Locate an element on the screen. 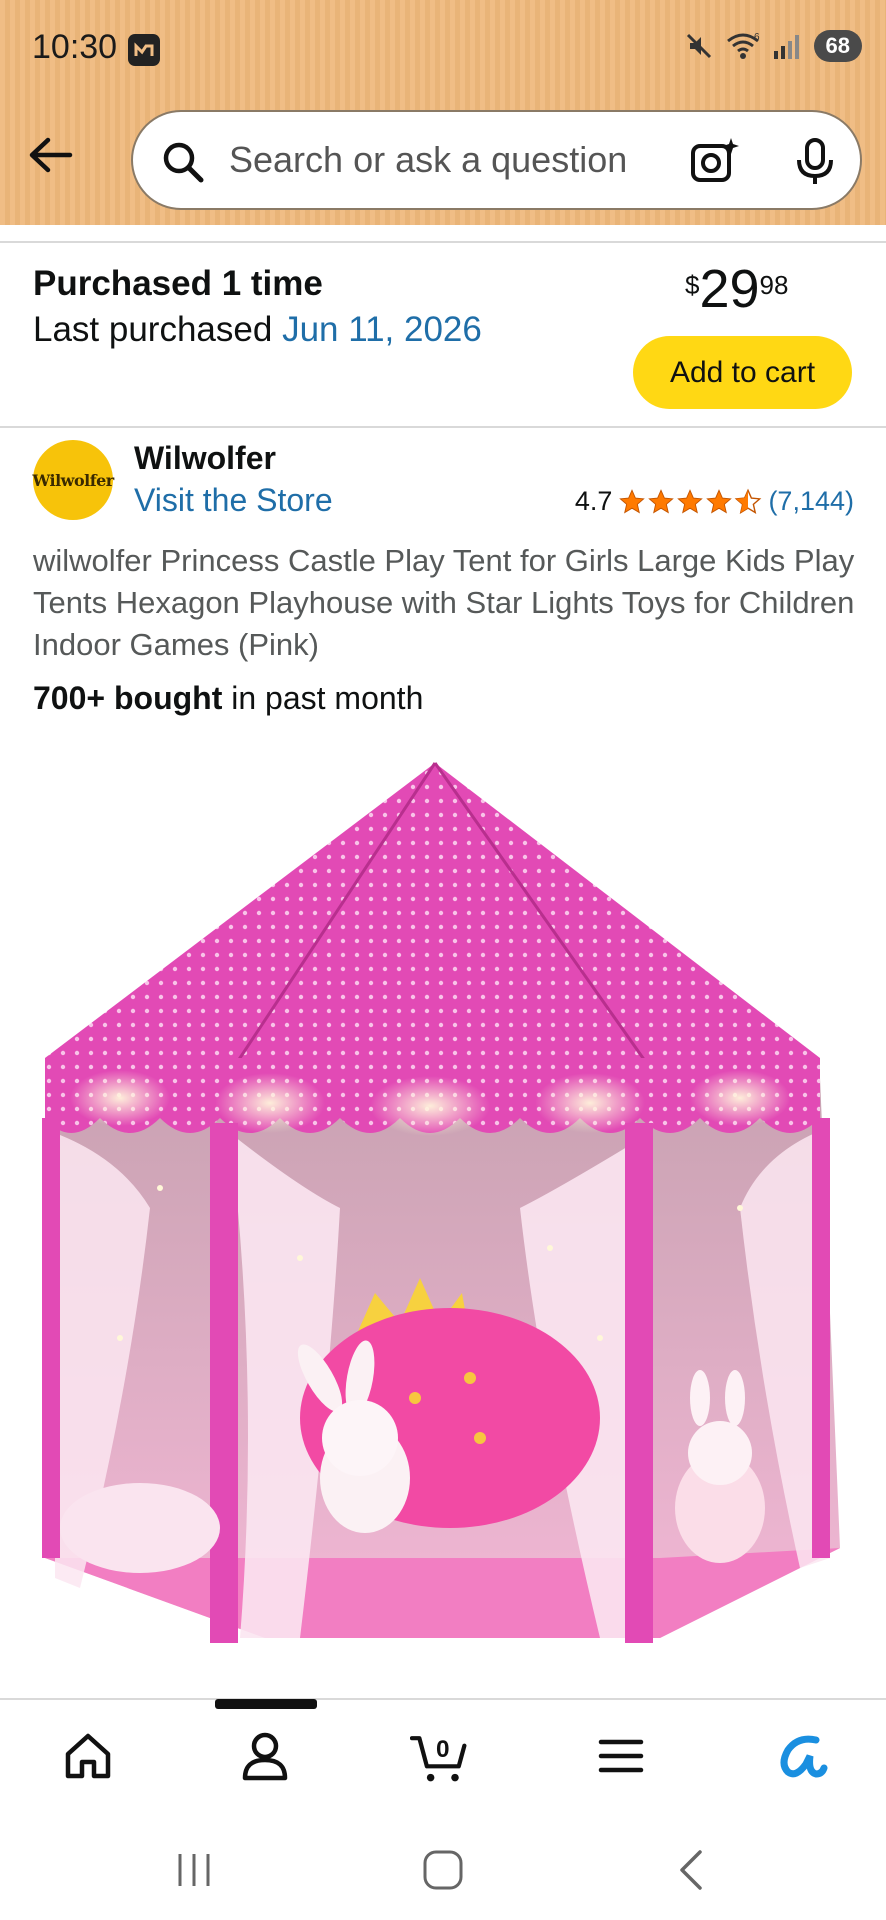  nav-home is located at coordinates (88, 1756).